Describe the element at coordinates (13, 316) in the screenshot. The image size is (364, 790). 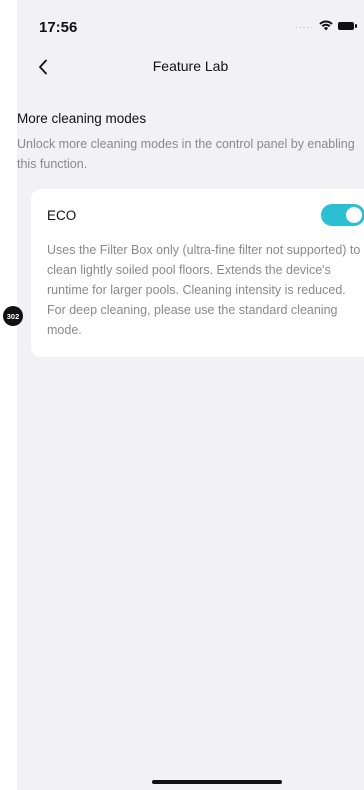
I see `step-badge: 302` at that location.